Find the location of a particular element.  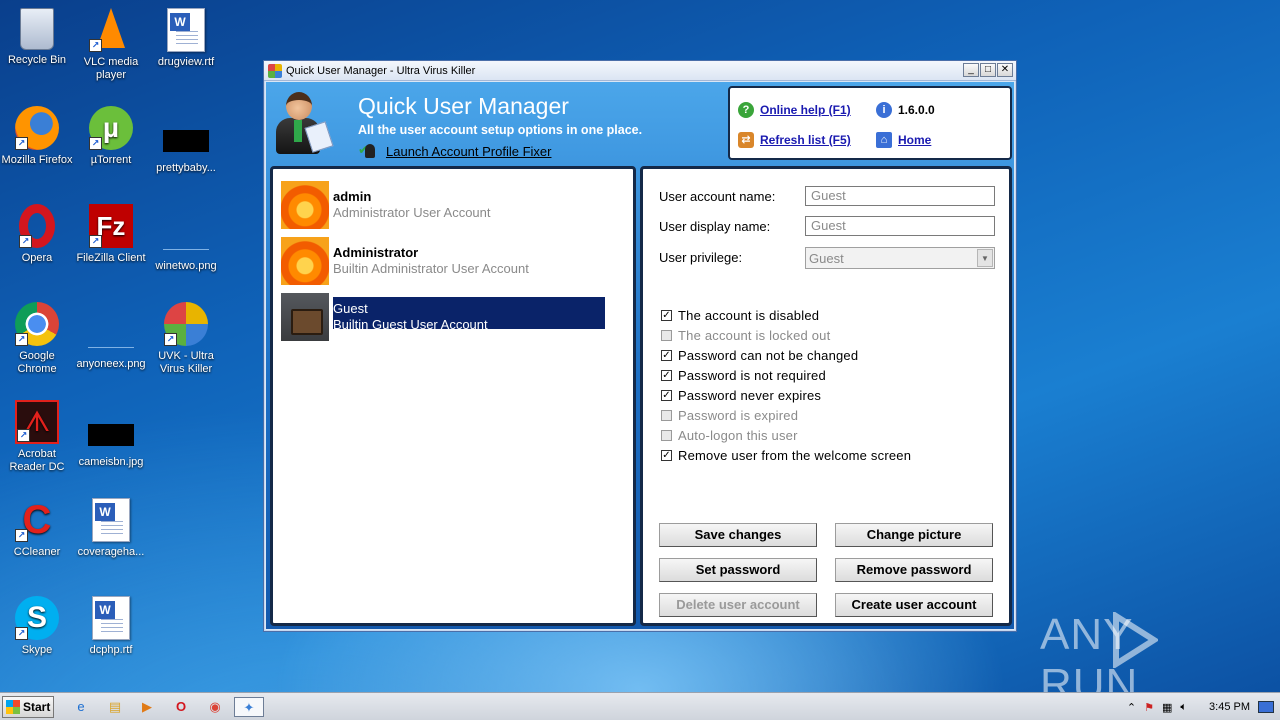

desktop-icon-drugview: W drugview.rtf is located at coordinates (186, 38).